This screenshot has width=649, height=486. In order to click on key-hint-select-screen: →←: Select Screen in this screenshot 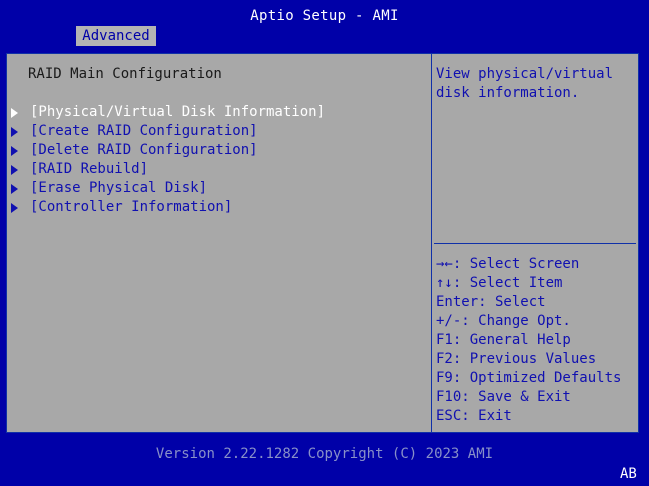, I will do `click(508, 264)`.